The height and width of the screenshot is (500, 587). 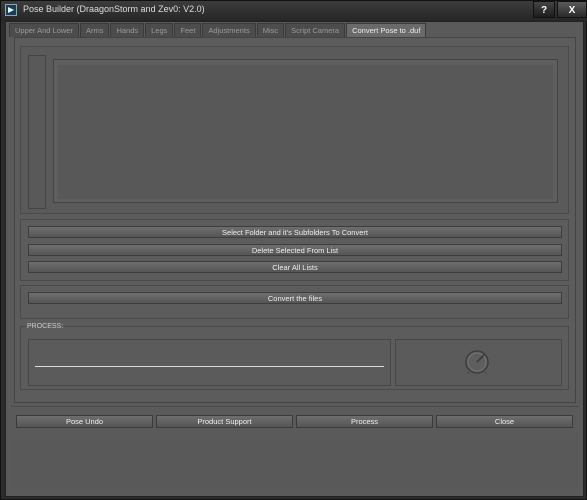 I want to click on tab-upper-and-lower: Upper And Lower, so click(x=44, y=30).